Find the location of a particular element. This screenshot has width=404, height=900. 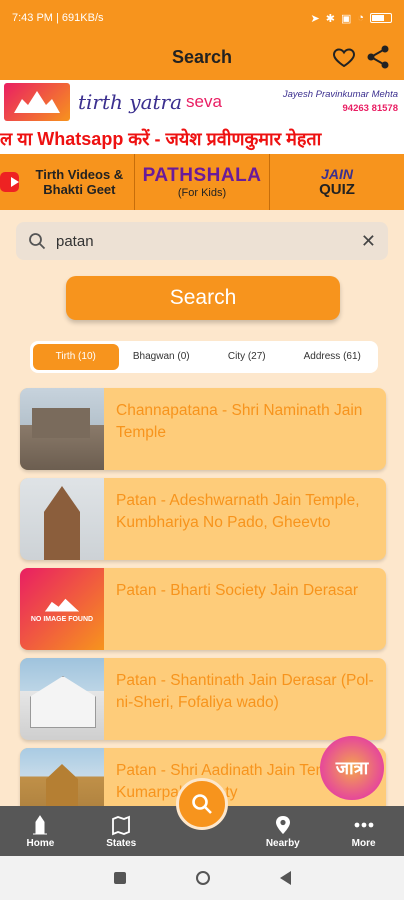

search-button: Search is located at coordinates (203, 298).